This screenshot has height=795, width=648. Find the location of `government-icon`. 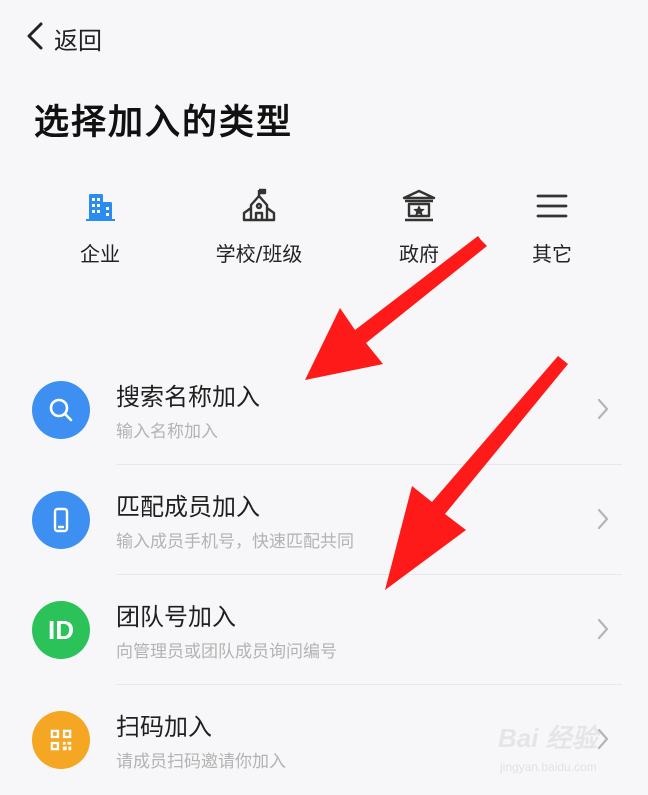

government-icon is located at coordinates (419, 206).